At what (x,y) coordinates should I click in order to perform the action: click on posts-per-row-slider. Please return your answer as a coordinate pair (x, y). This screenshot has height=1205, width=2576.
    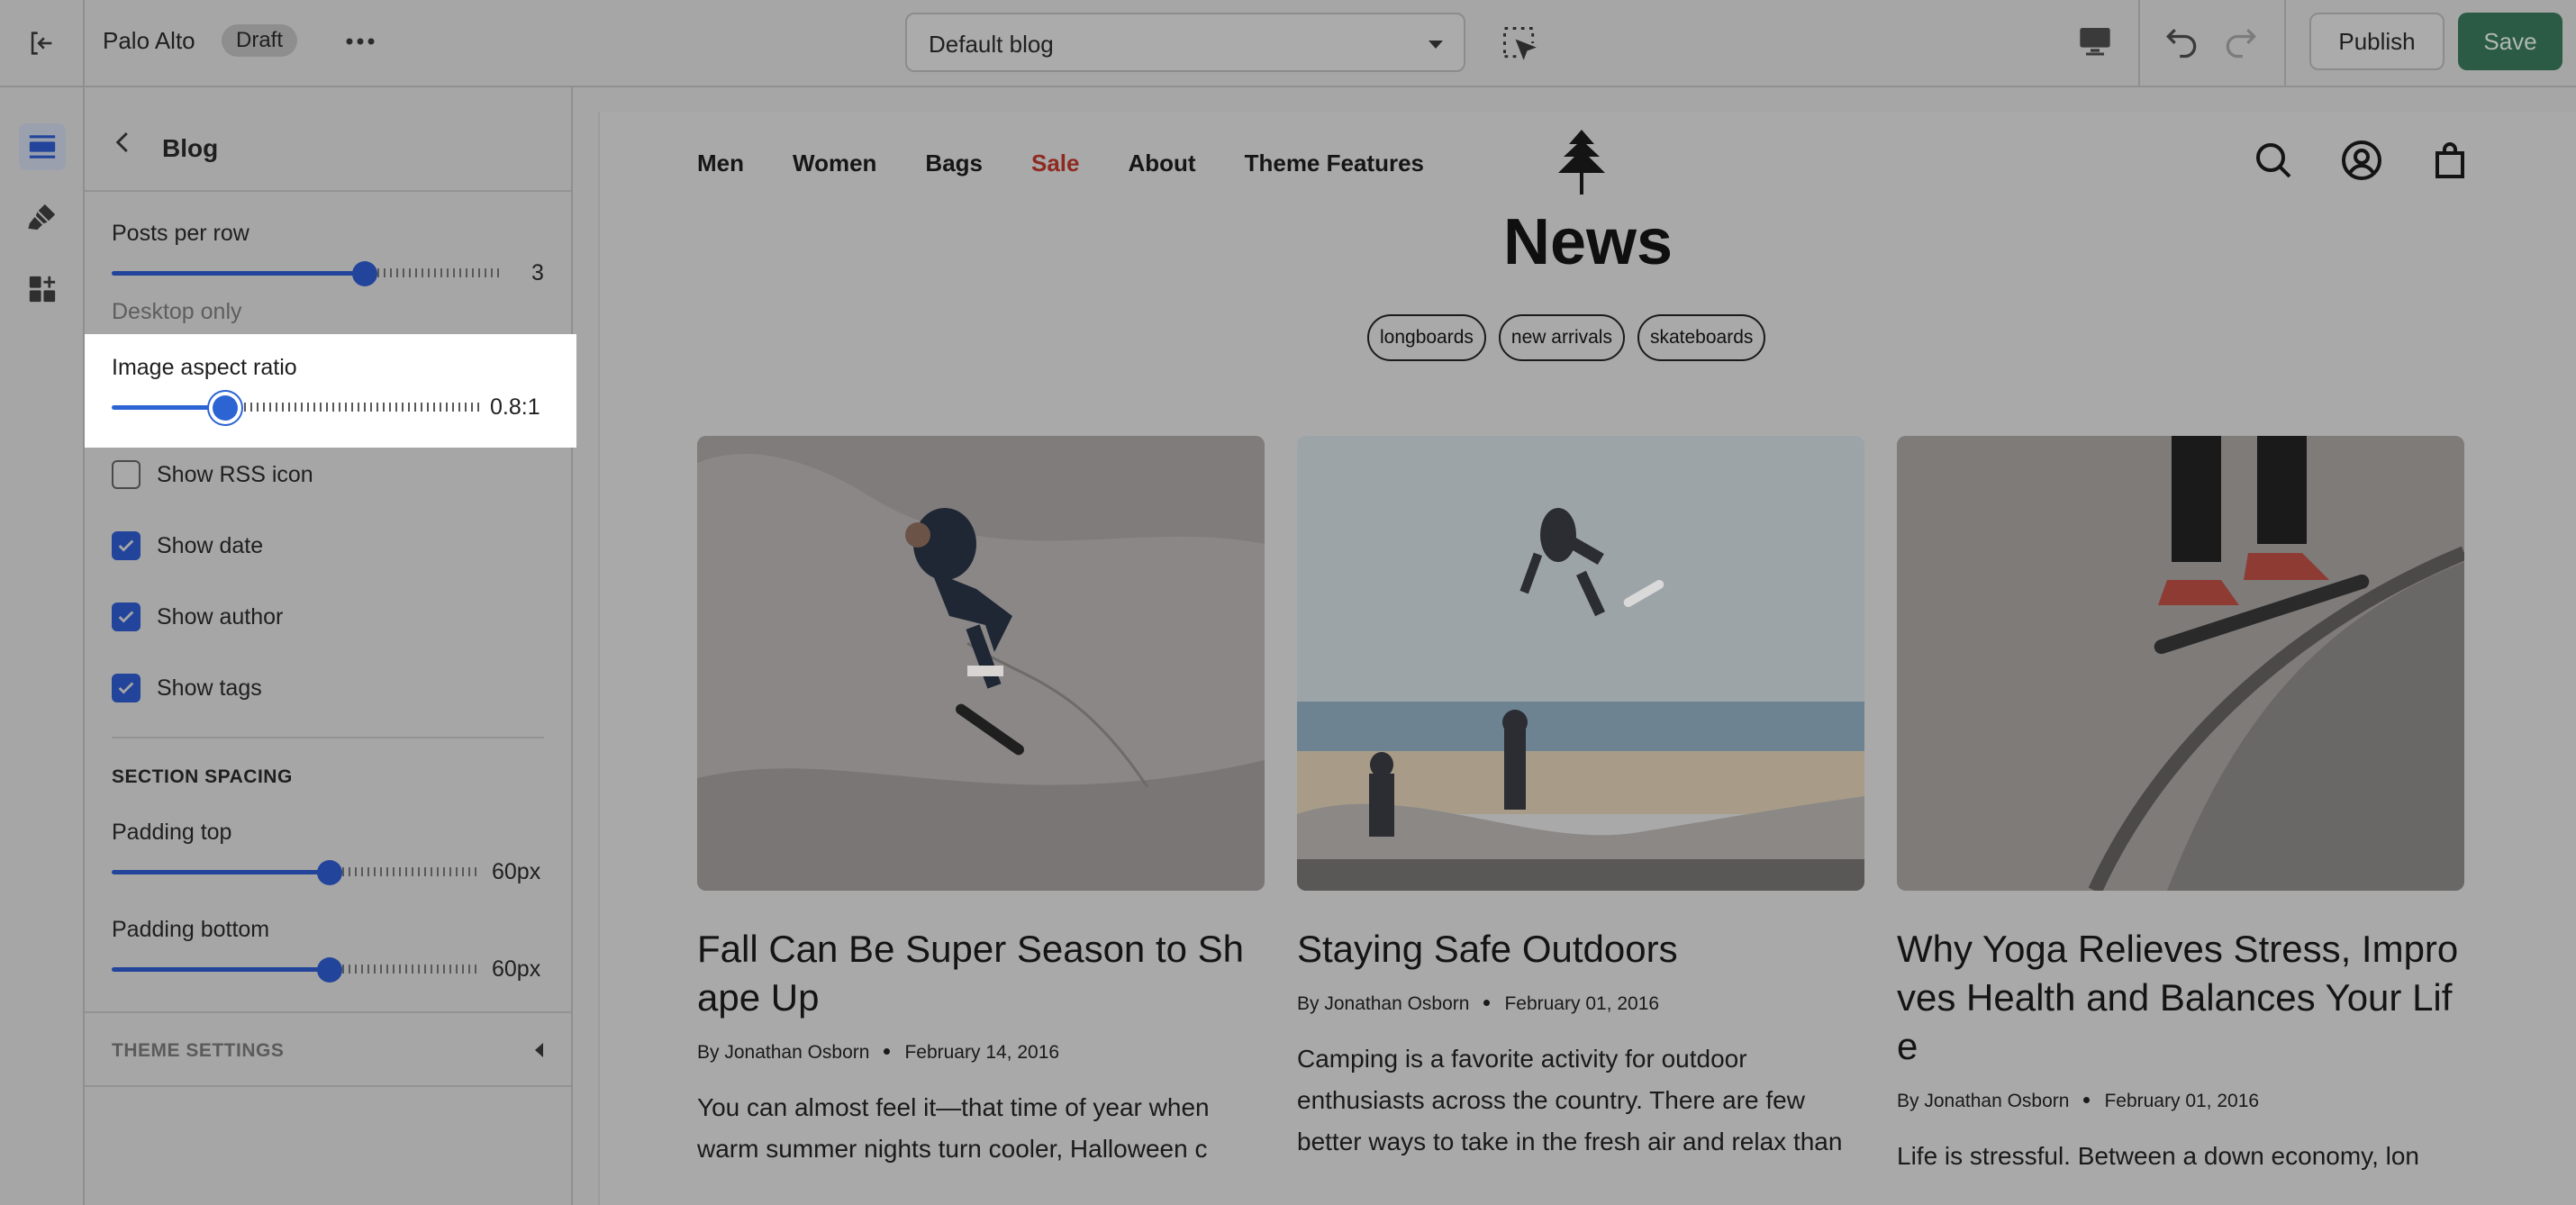
    Looking at the image, I should click on (306, 273).